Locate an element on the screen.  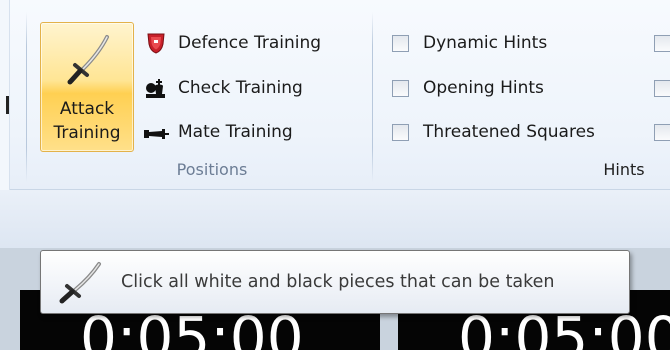
dynamic-hints-label: Dynamic Hints is located at coordinates (485, 43).